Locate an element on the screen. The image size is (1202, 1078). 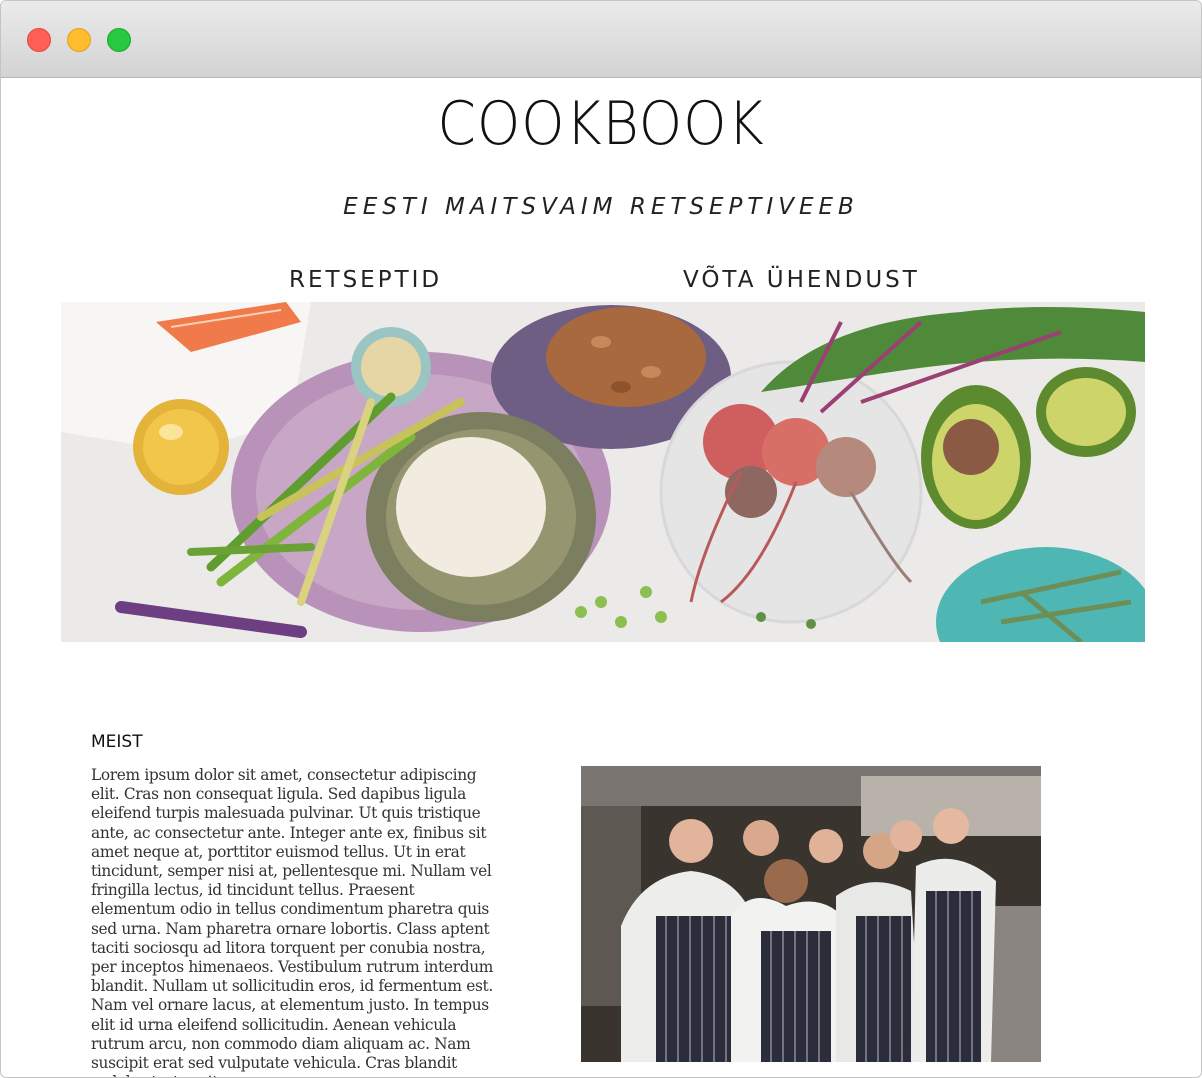
minimize-window-button is located at coordinates (79, 40).